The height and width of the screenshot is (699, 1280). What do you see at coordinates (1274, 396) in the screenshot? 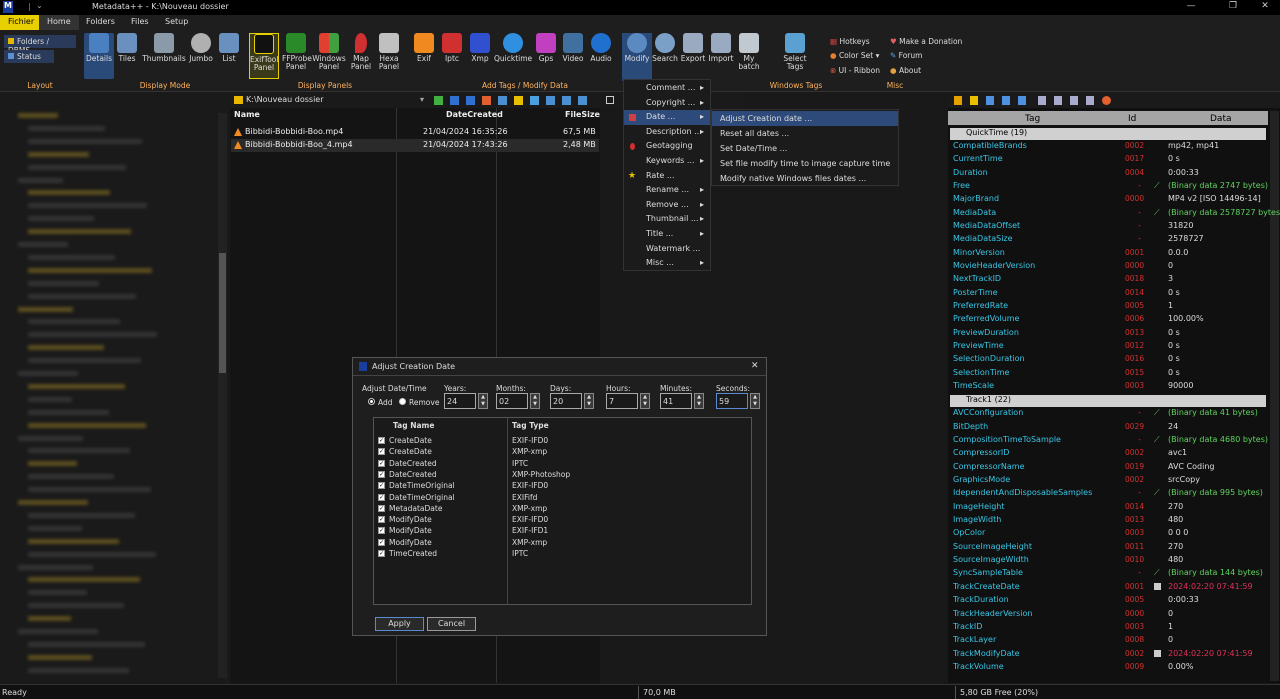
I see `tags-scrollbar` at bounding box center [1274, 396].